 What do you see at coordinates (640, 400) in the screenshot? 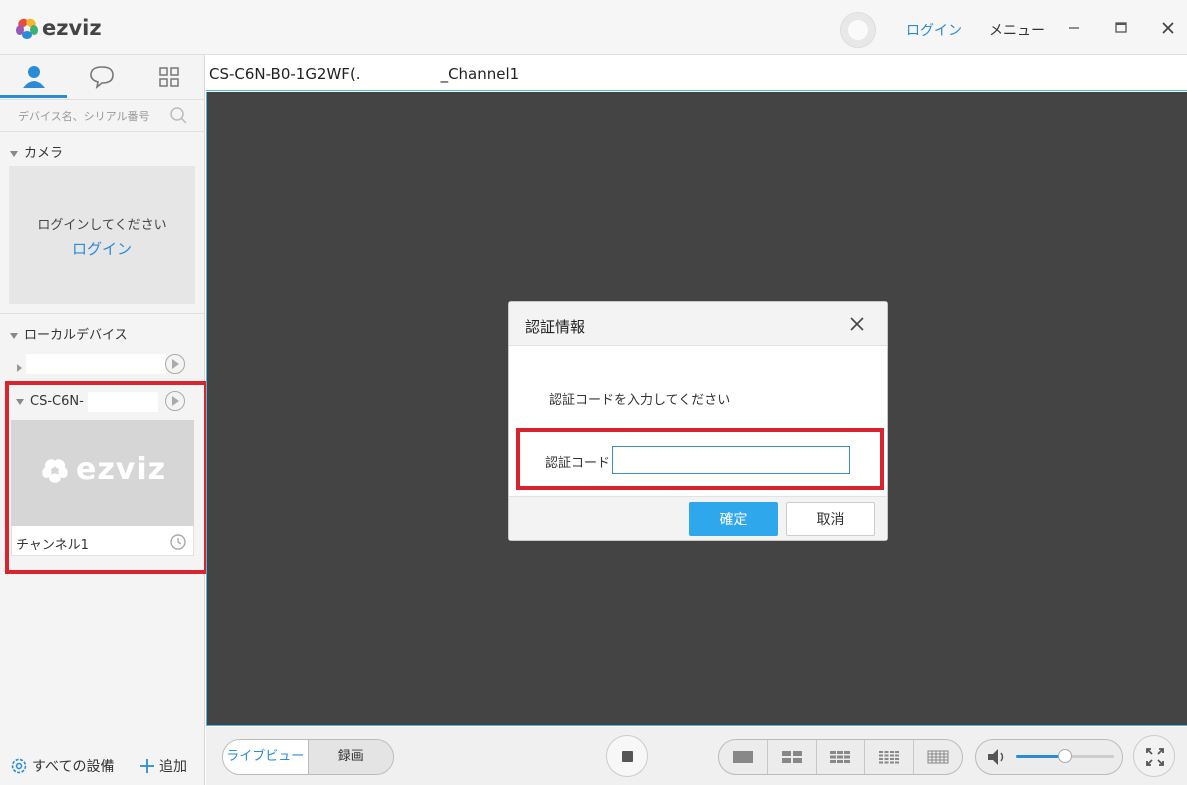
I see `dialog-message: 認証コードを入力してください` at bounding box center [640, 400].